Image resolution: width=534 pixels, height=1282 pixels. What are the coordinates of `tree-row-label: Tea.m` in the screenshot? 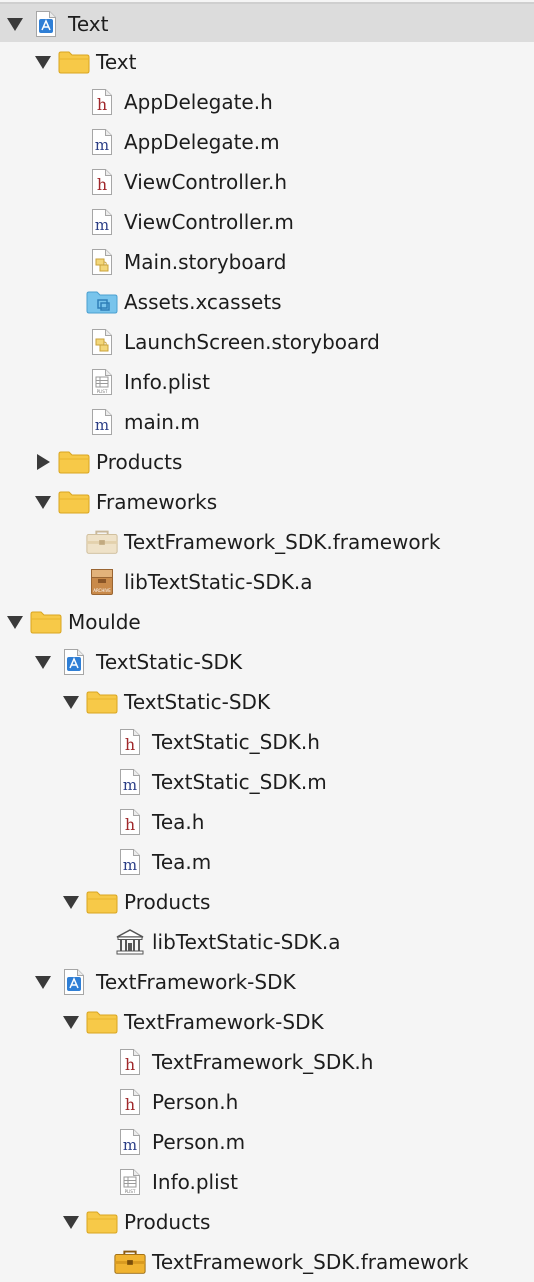 It's located at (182, 862).